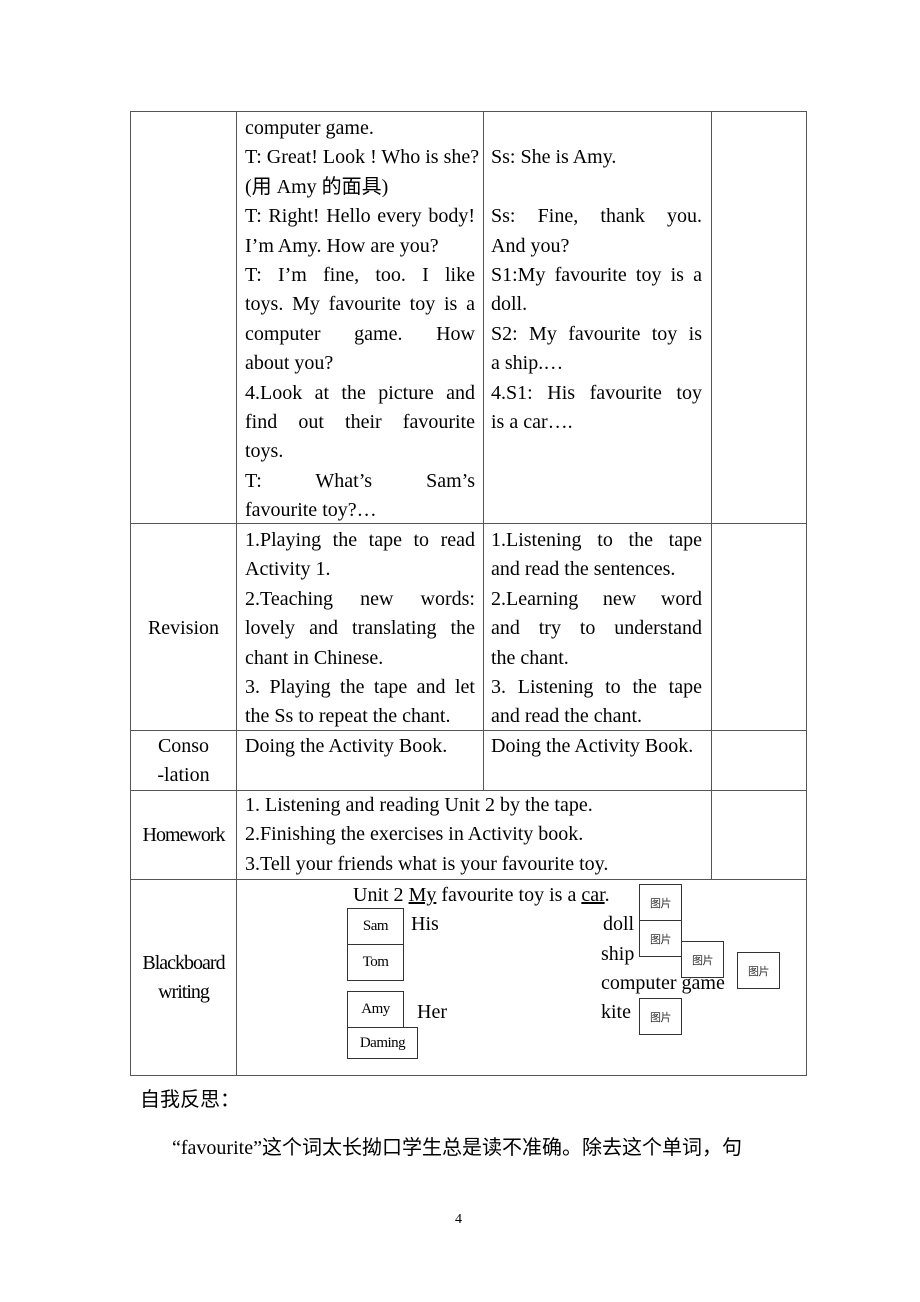 This screenshot has width=920, height=1302. I want to click on text-line: is a car…., so click(532, 421).